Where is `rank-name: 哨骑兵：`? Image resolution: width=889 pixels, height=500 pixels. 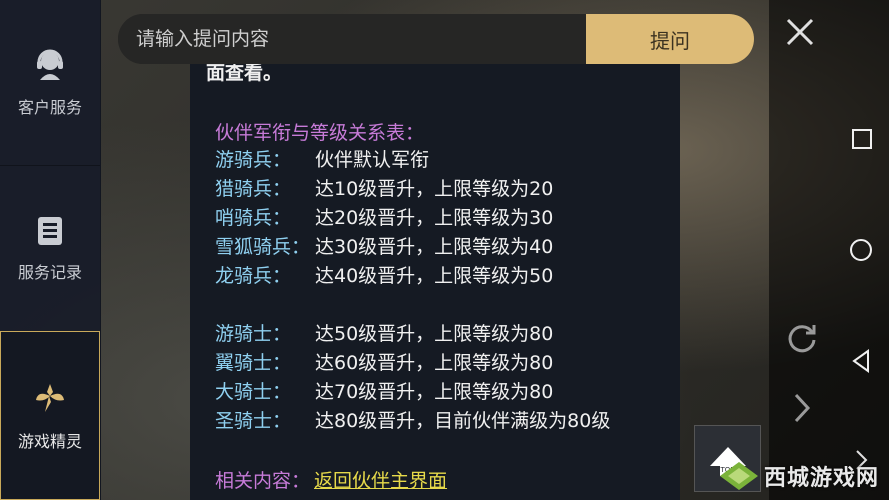 rank-name: 哨骑兵： is located at coordinates (253, 218).